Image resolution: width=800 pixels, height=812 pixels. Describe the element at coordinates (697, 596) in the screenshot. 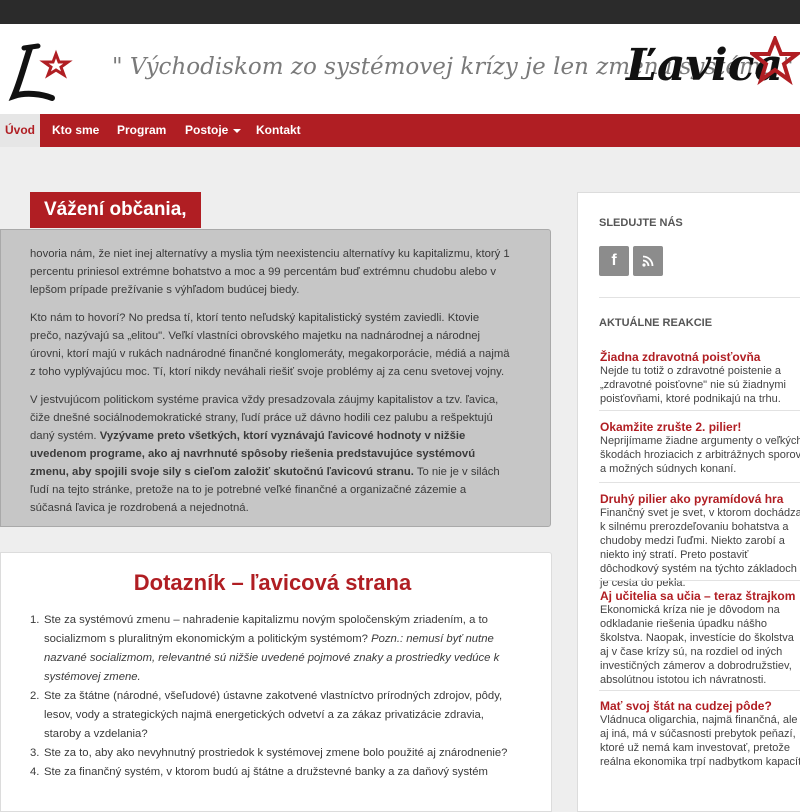

I see `reaction-link: Aj učitelia sa učia – teraz štrajkom` at that location.